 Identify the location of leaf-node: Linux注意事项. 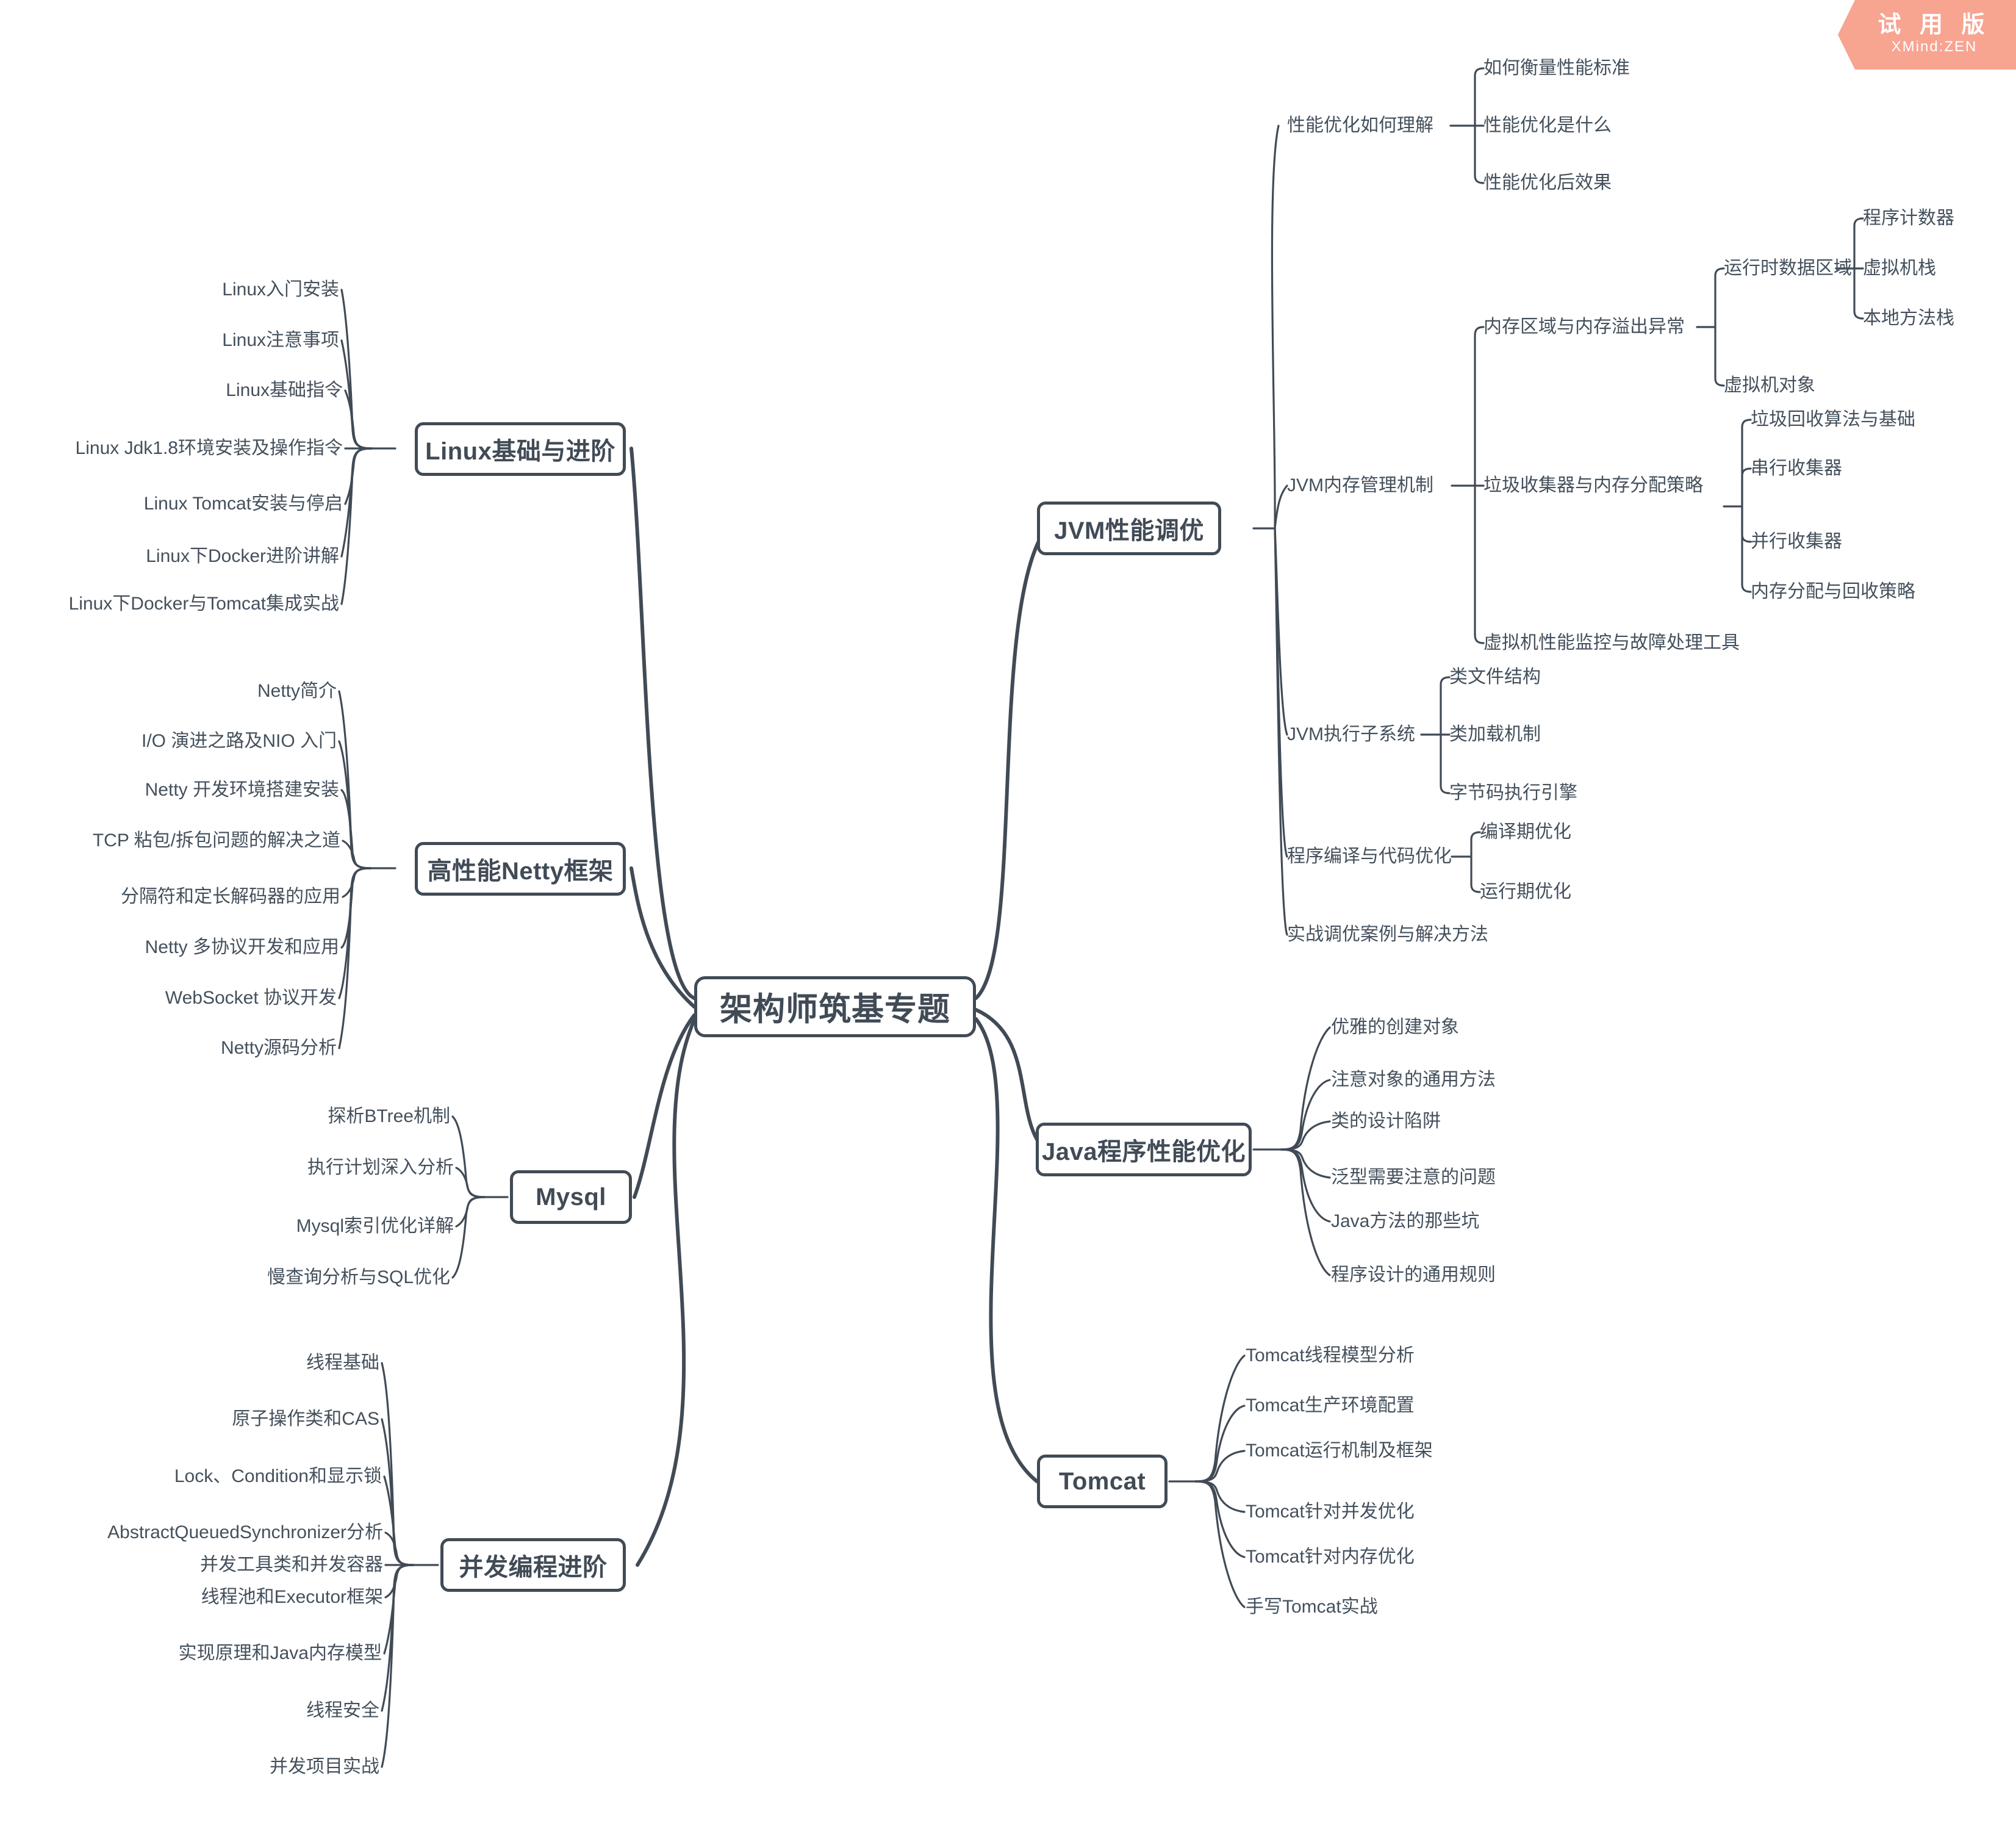
(280, 340).